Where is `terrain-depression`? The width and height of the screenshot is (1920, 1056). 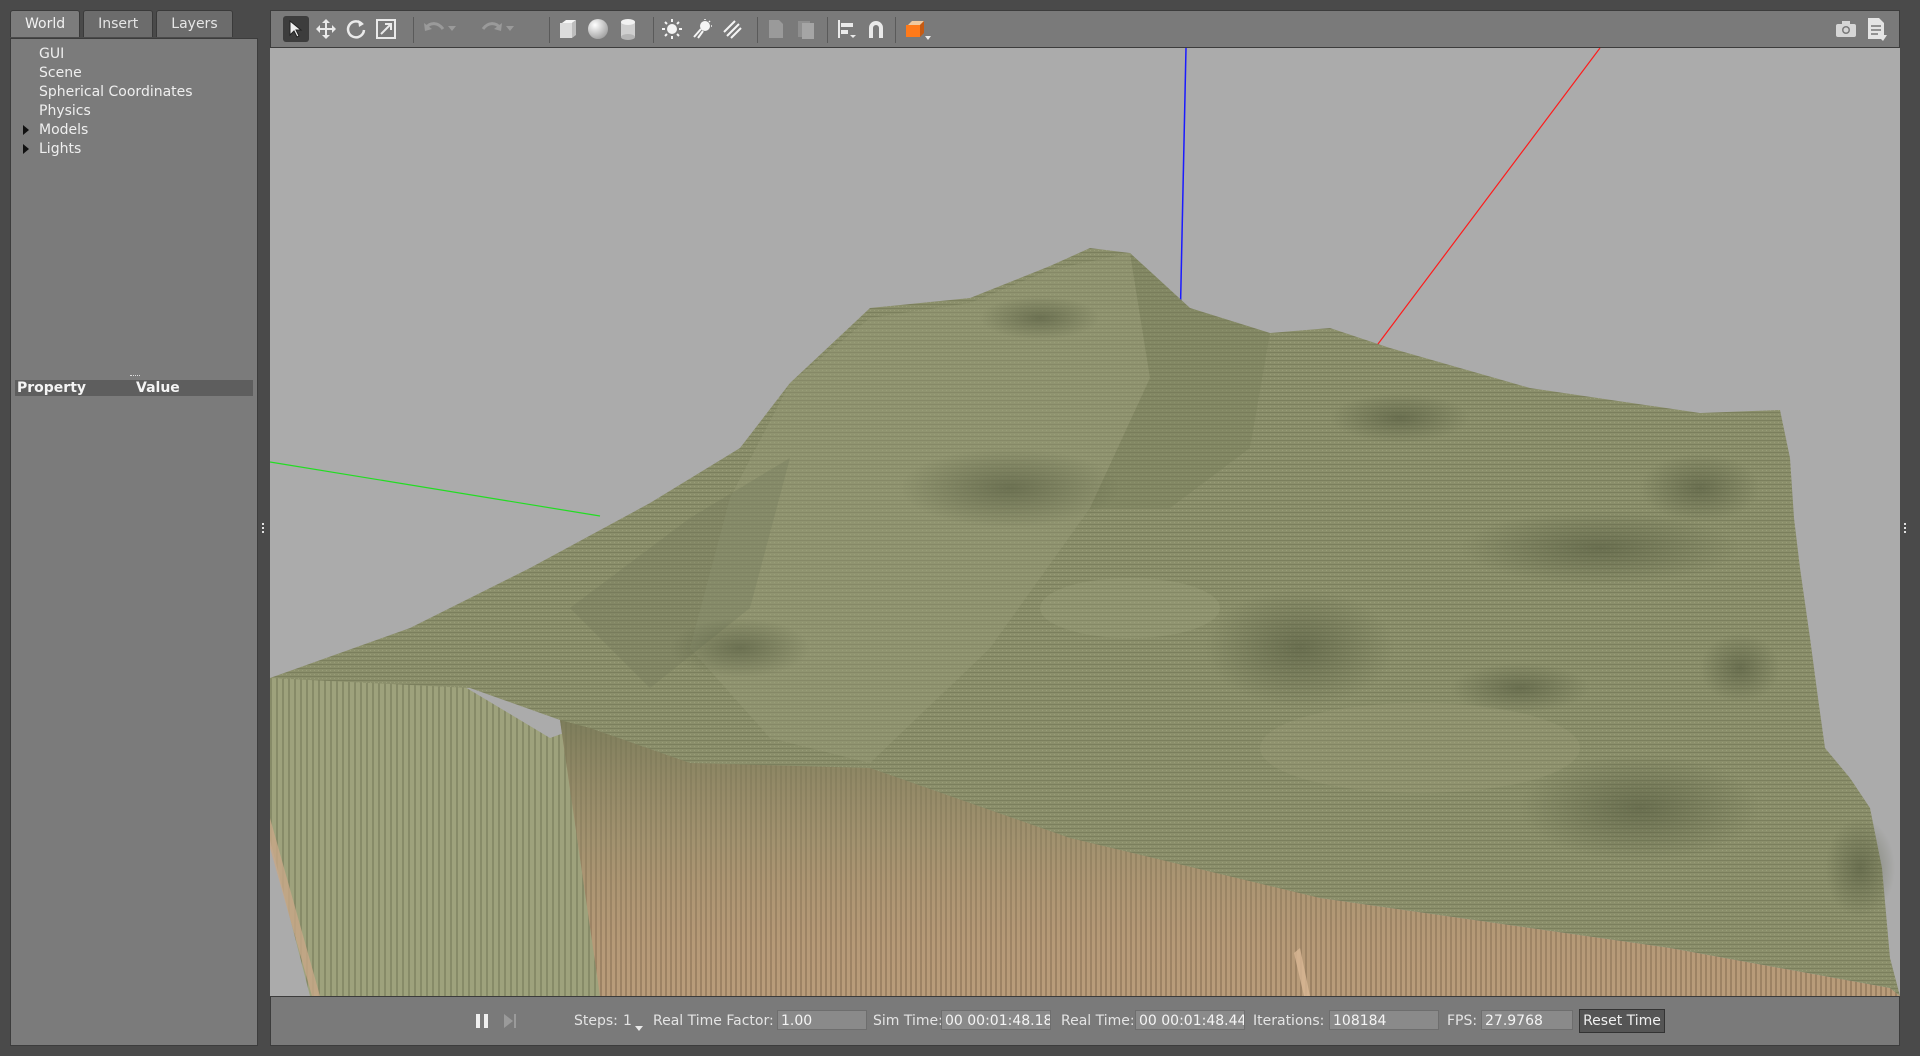 terrain-depression is located at coordinates (1300, 648).